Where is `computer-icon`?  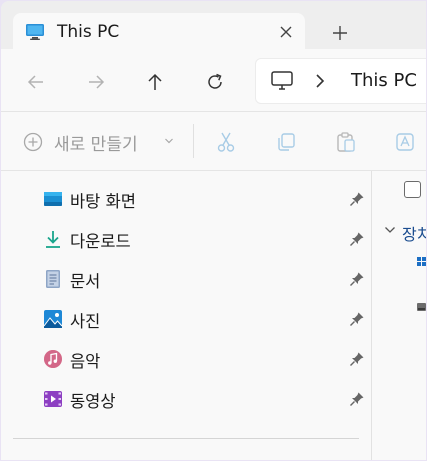
computer-icon is located at coordinates (282, 80).